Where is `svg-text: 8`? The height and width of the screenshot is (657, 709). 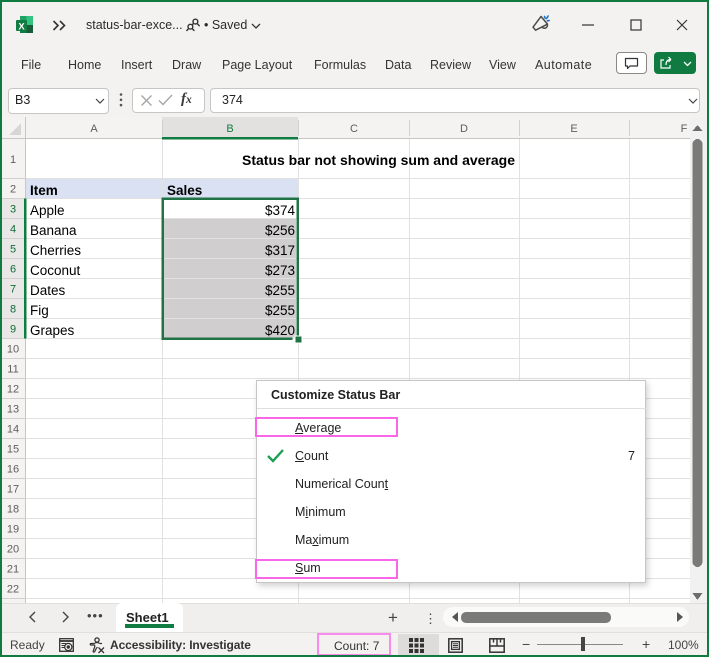
svg-text: 8 is located at coordinates (13, 310).